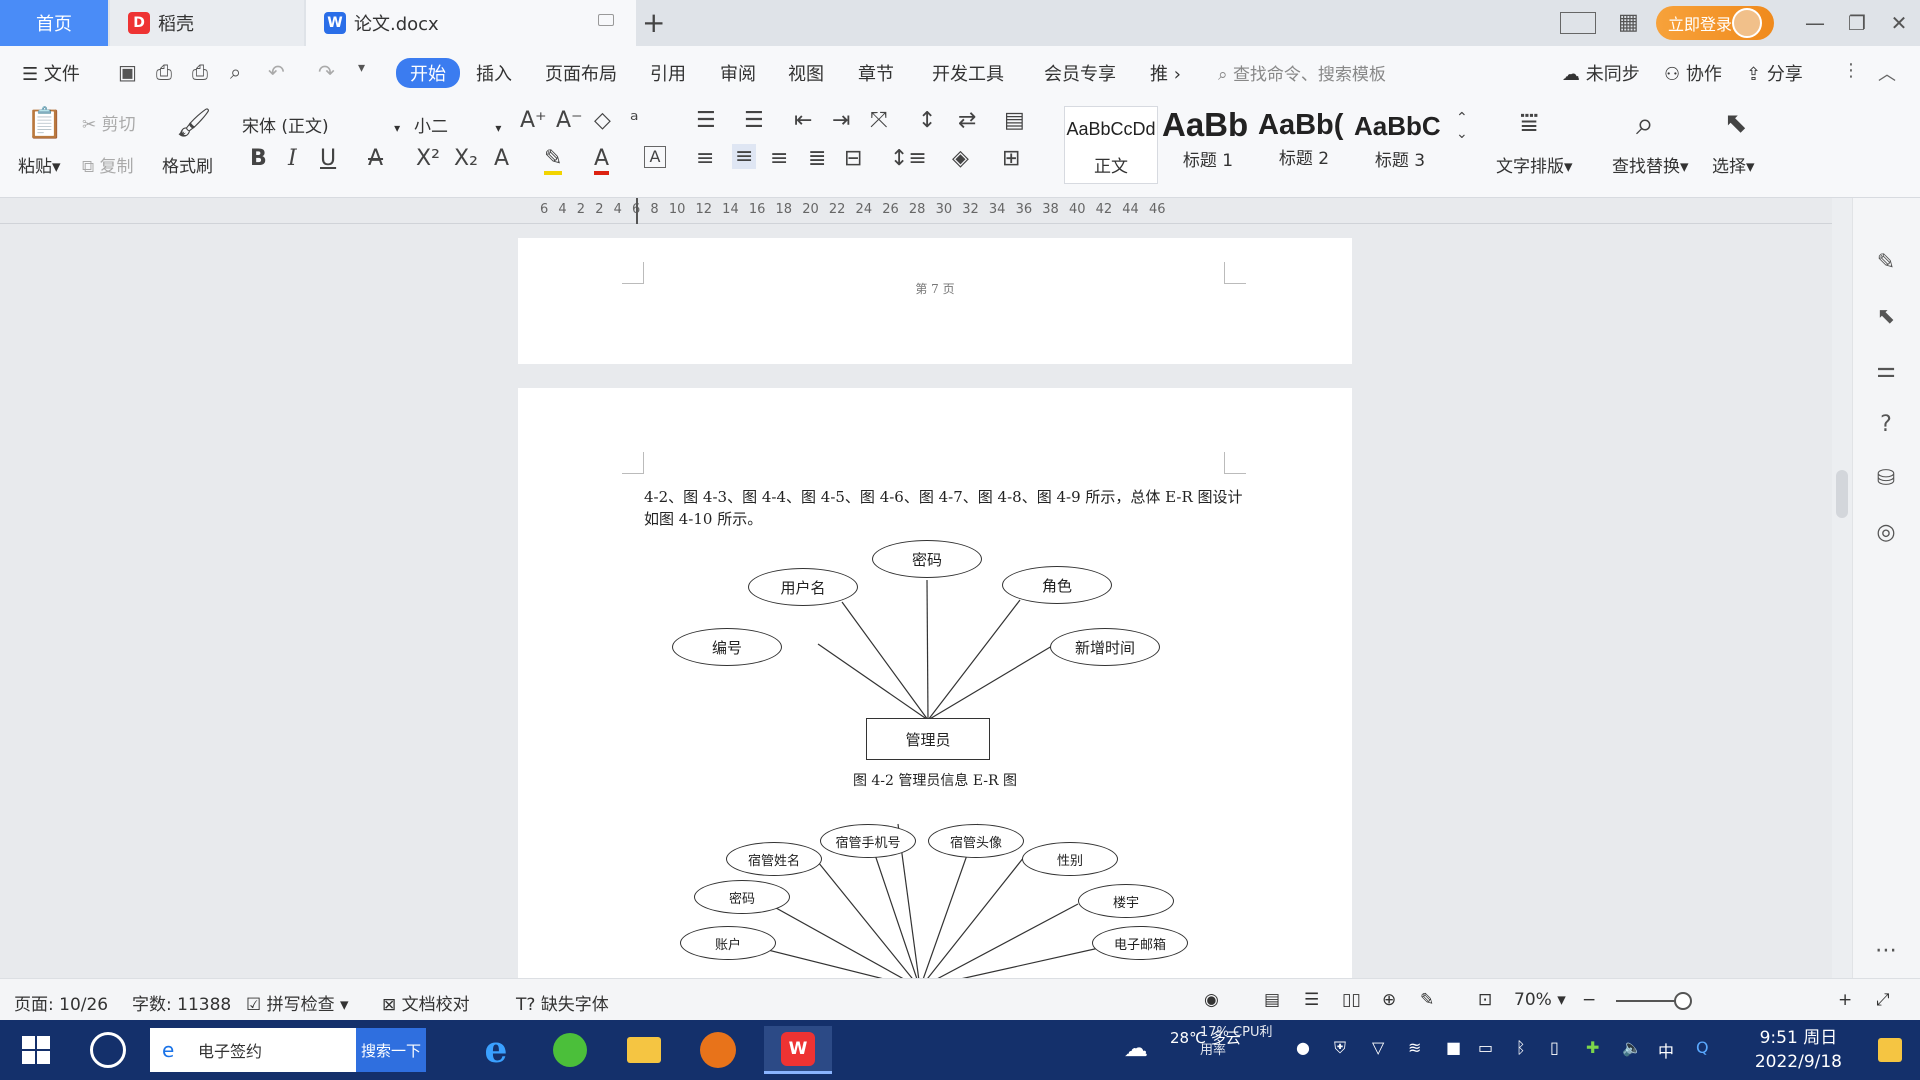 This screenshot has height=1080, width=1920. What do you see at coordinates (569, 120) in the screenshot?
I see `shrink-font-icon: A⁻` at bounding box center [569, 120].